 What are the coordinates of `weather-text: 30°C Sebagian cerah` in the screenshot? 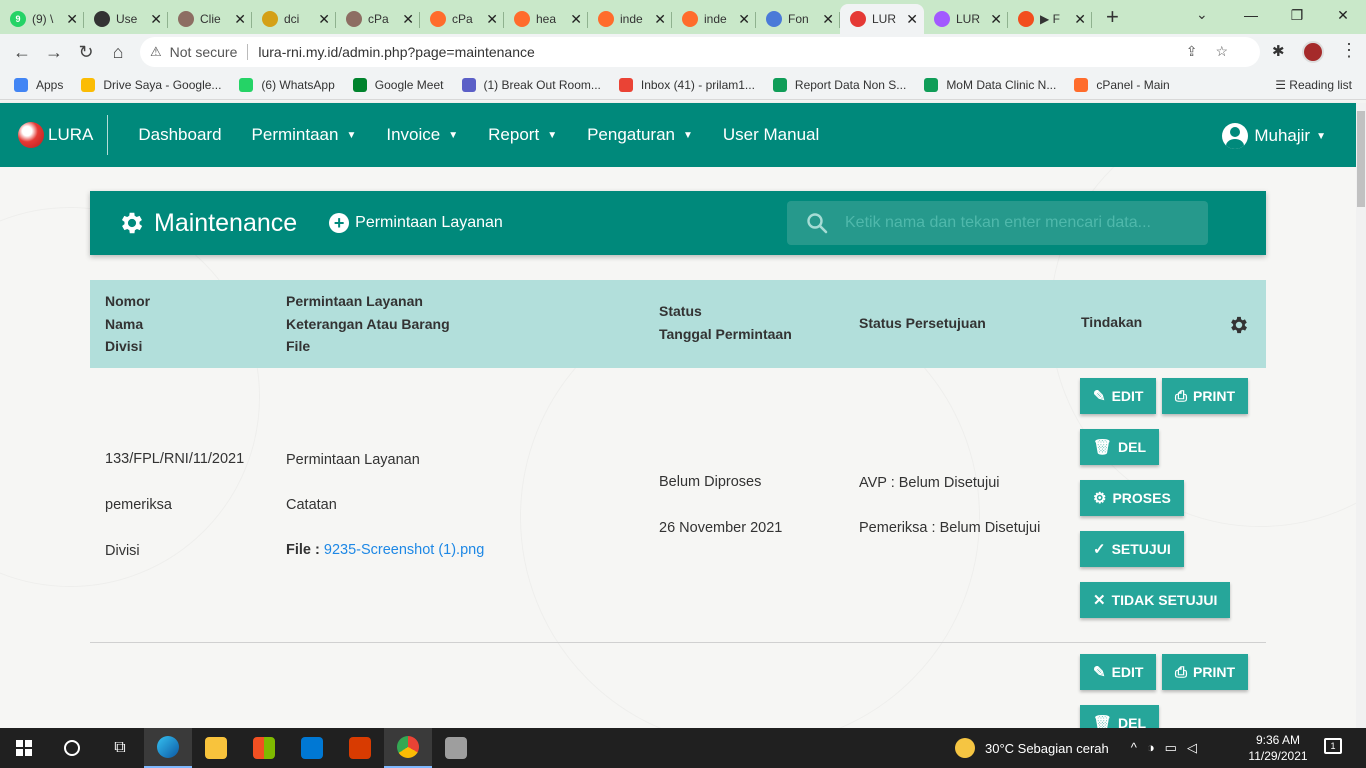 It's located at (1047, 748).